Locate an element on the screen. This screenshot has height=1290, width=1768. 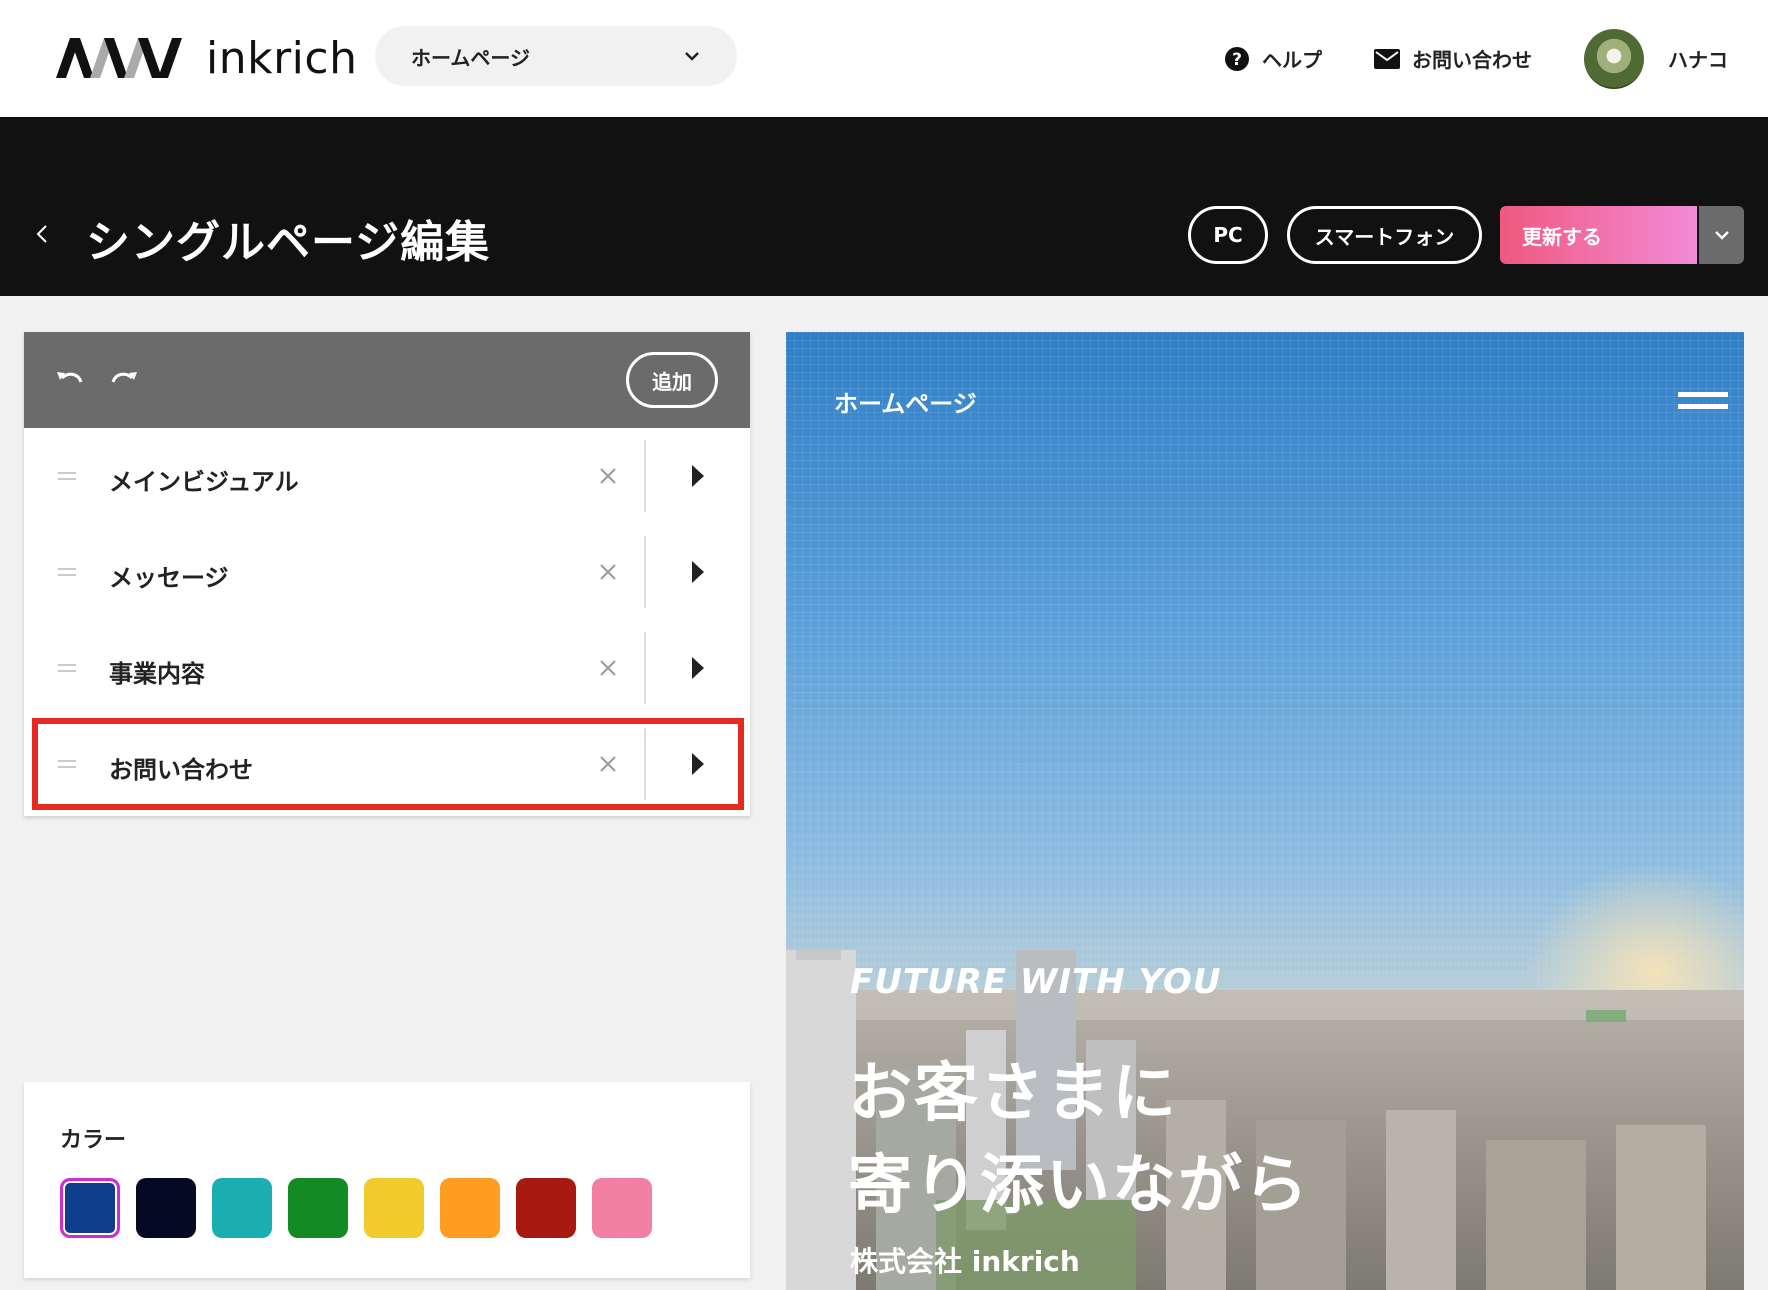
section-label: メッセージ is located at coordinates (169, 578).